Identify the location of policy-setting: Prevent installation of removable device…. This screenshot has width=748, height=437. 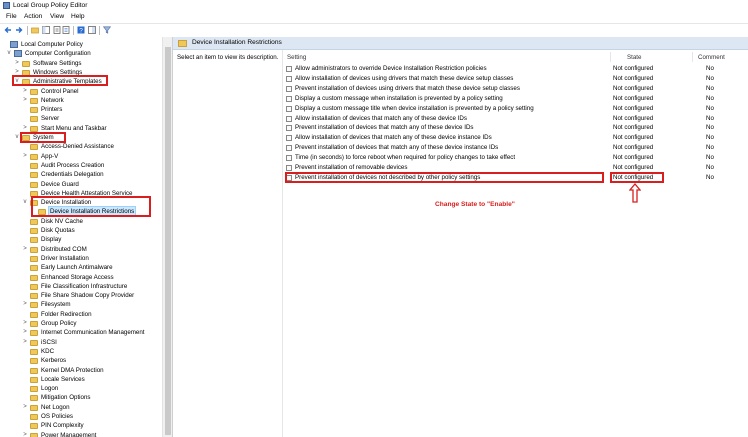
(351, 167).